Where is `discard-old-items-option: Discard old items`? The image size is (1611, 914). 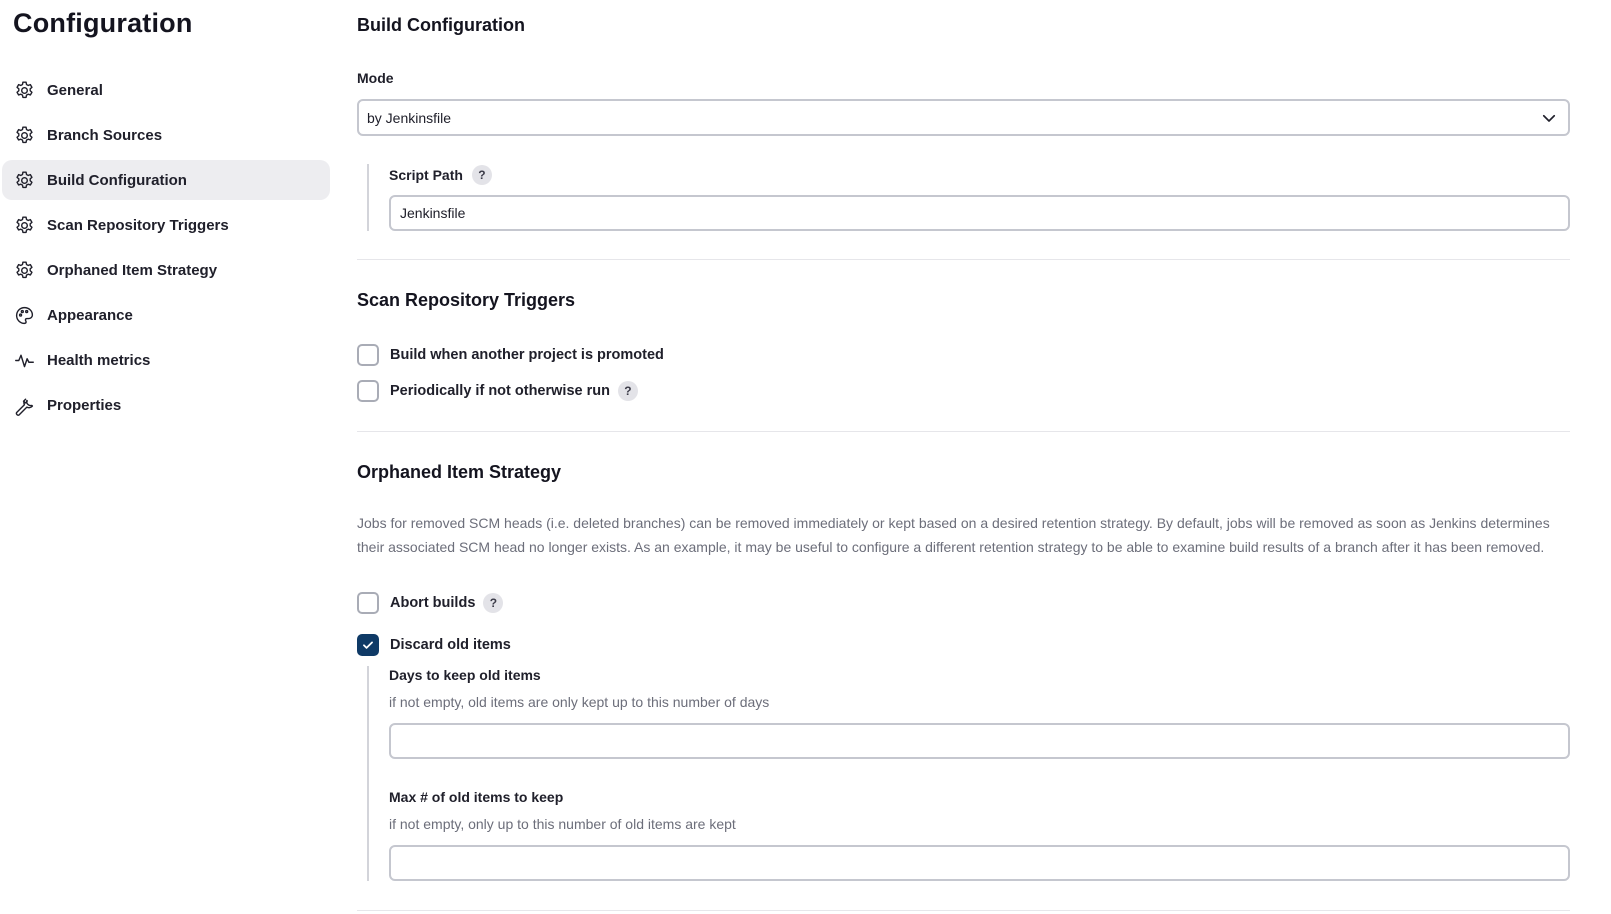
discard-old-items-option: Discard old items is located at coordinates (438, 645).